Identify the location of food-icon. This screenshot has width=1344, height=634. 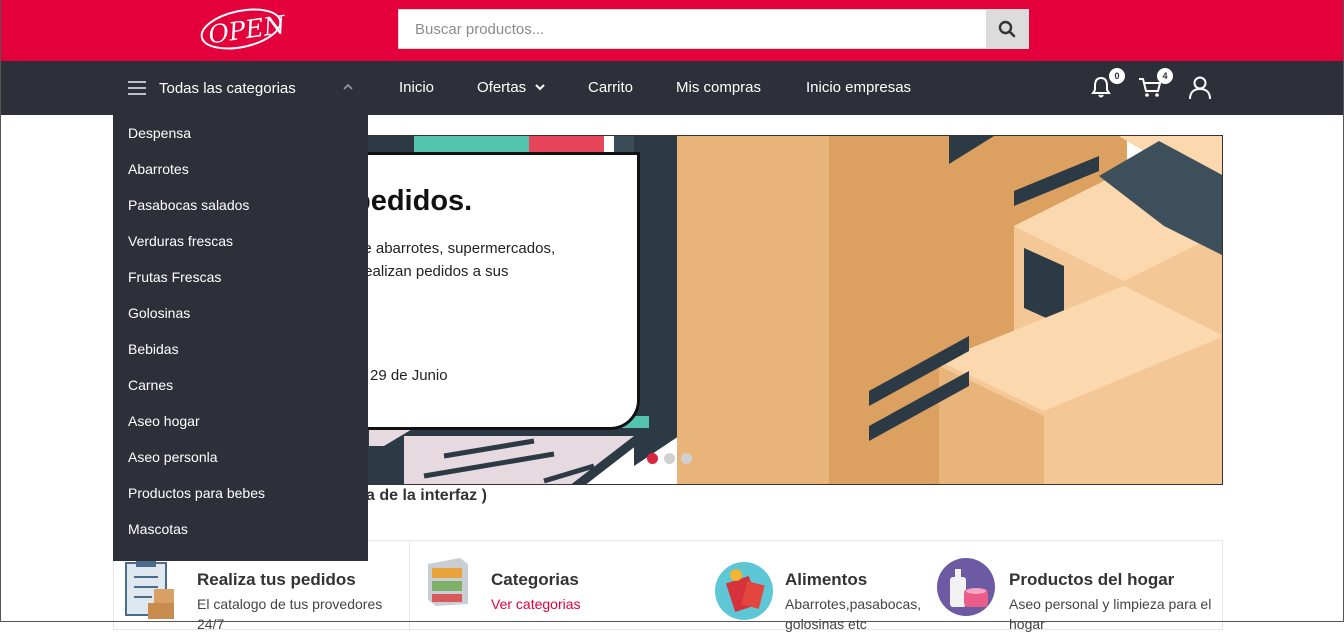
(744, 591).